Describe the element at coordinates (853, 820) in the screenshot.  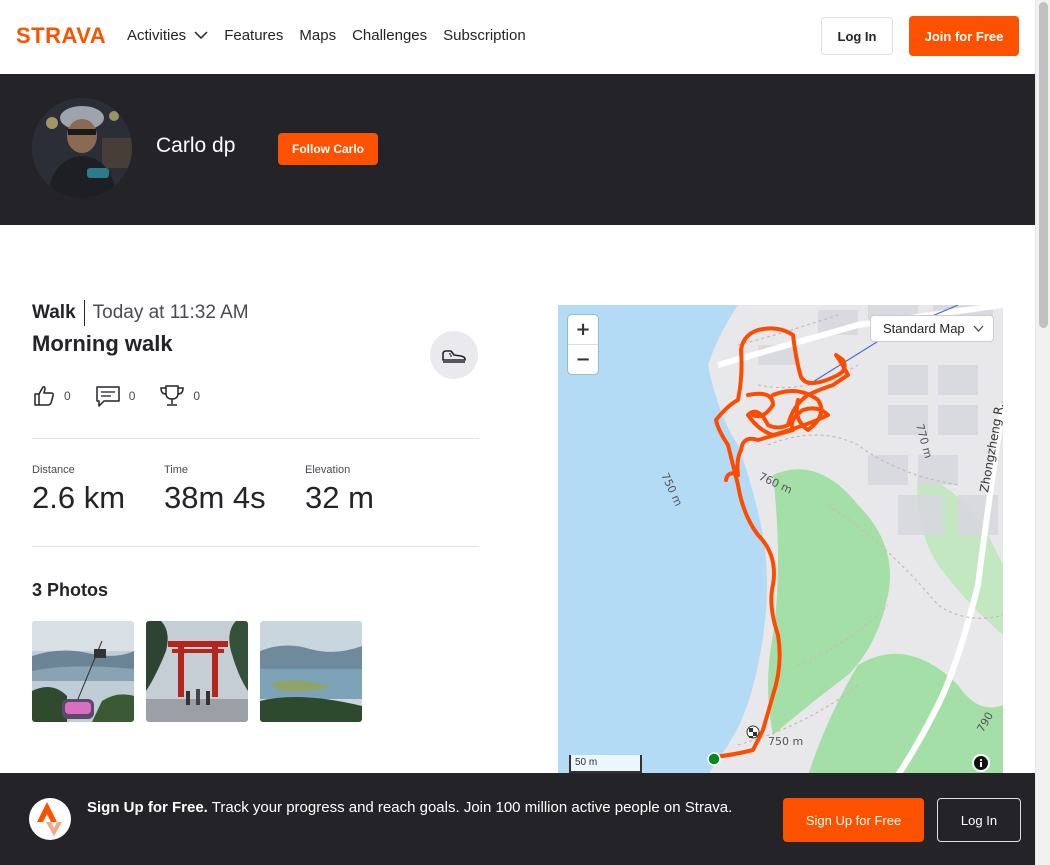
I see `banner-signup-button: Sign Up for Free` at that location.